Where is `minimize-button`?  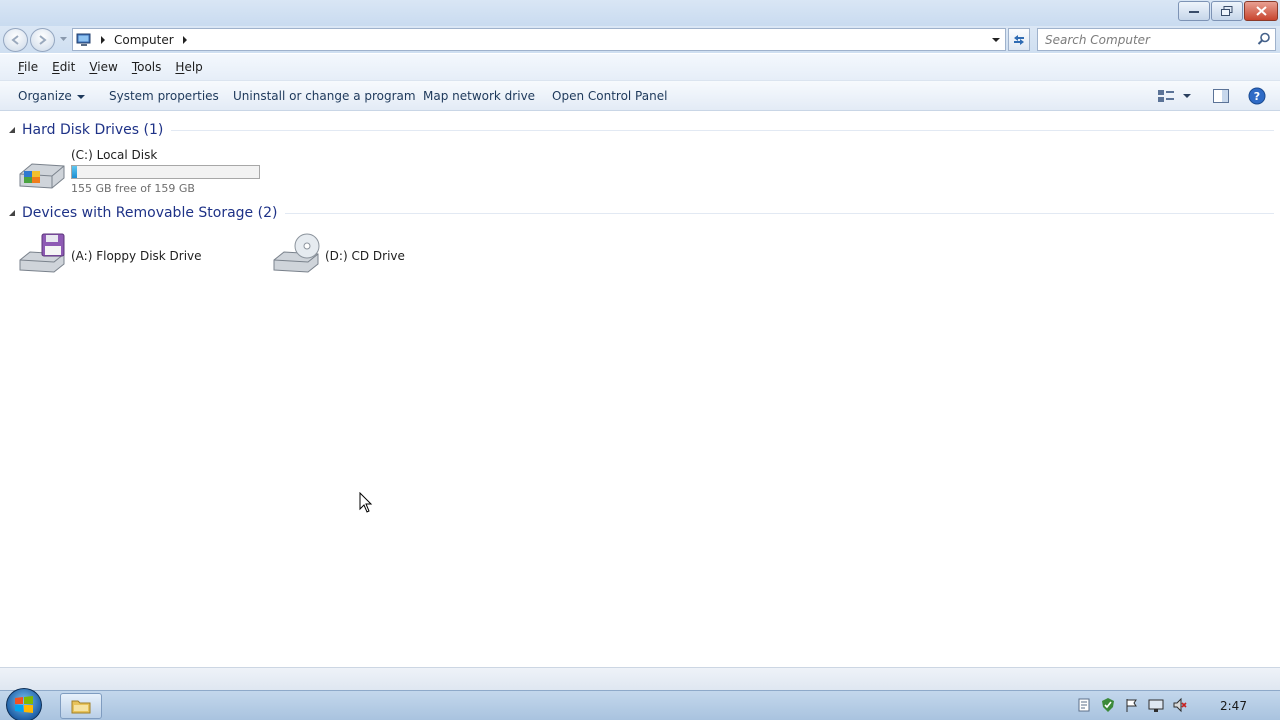 minimize-button is located at coordinates (1194, 11).